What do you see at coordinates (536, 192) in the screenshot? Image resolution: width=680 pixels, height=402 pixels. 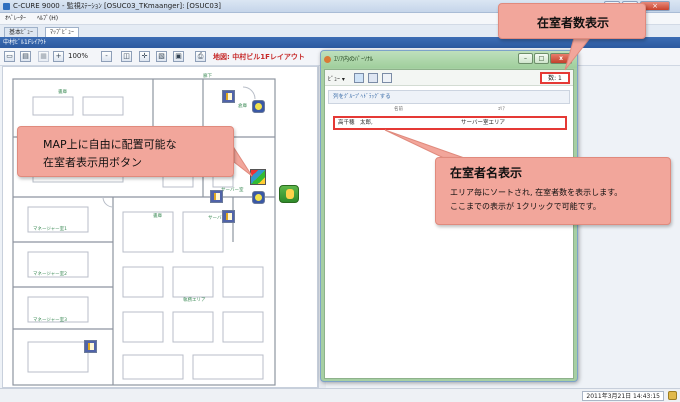 I see `callout-name-line1: エリア毎にソートされ, 在室者数を表示します。` at bounding box center [536, 192].